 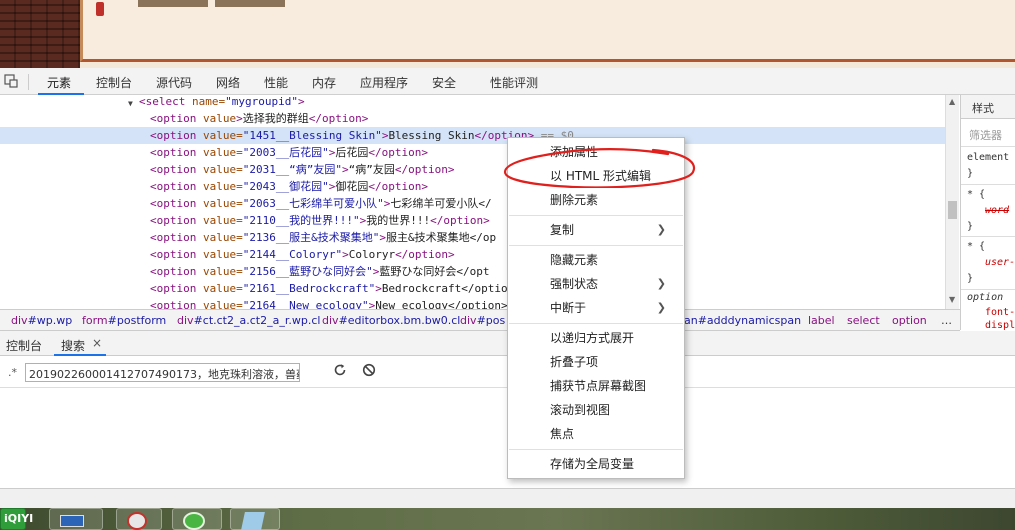 I want to click on iqiyi-logo: iQIYI, so click(x=19, y=518).